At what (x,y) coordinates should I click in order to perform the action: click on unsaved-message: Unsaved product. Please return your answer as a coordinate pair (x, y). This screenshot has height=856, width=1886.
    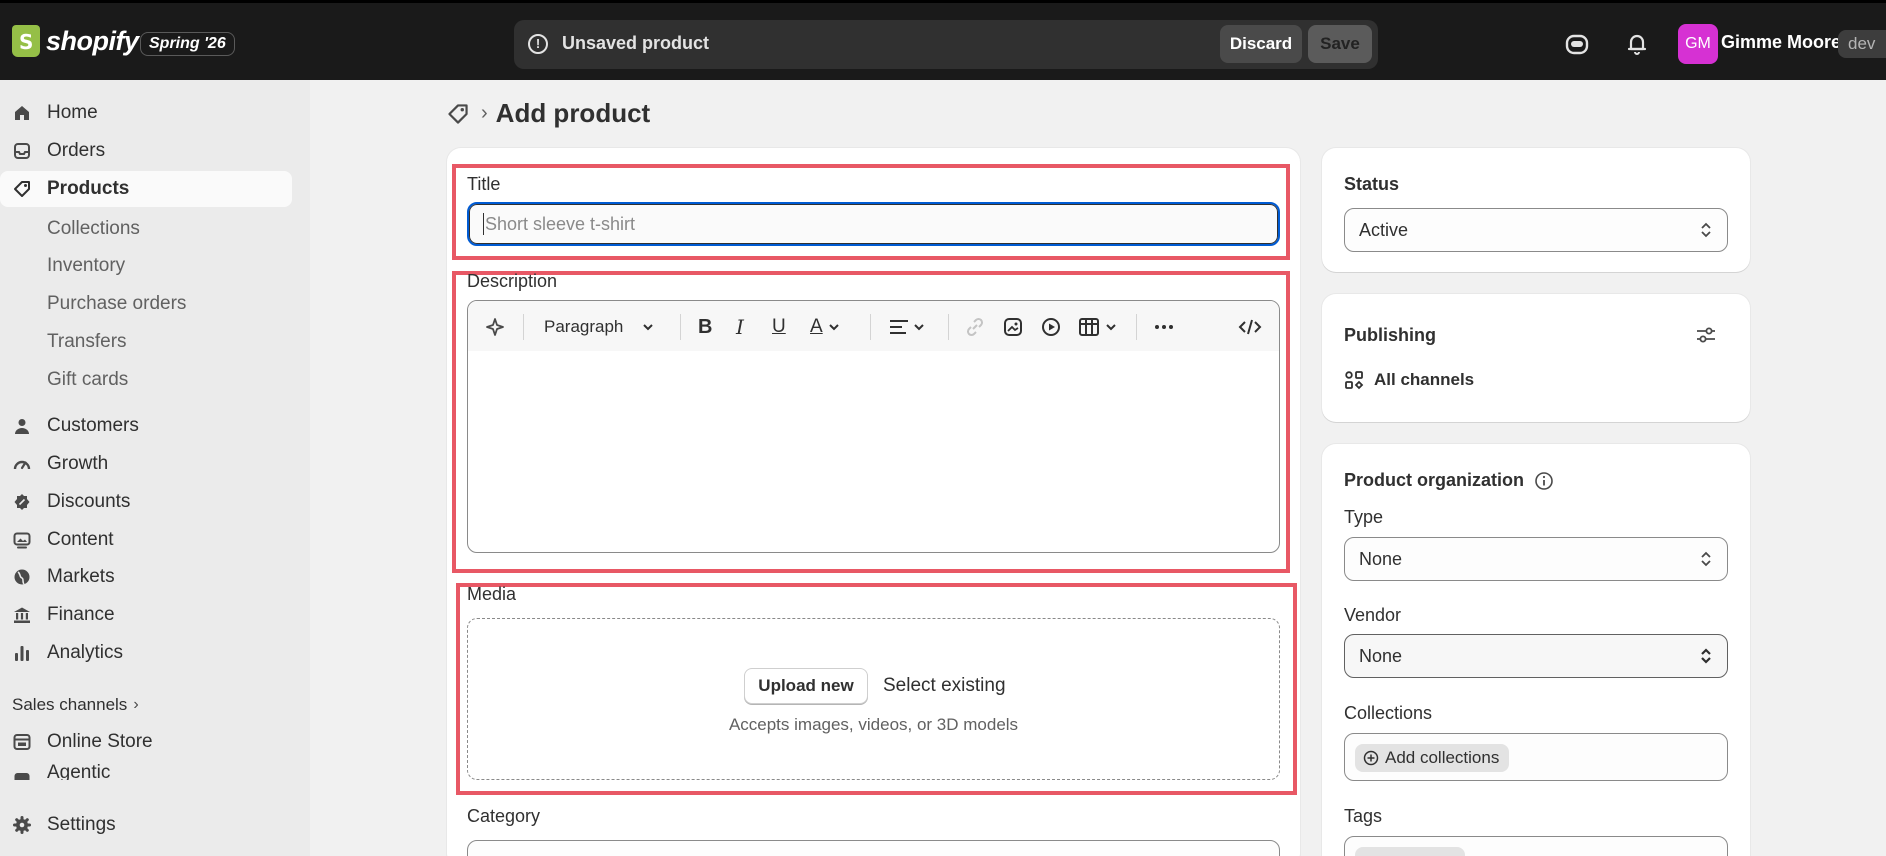
    Looking at the image, I should click on (636, 43).